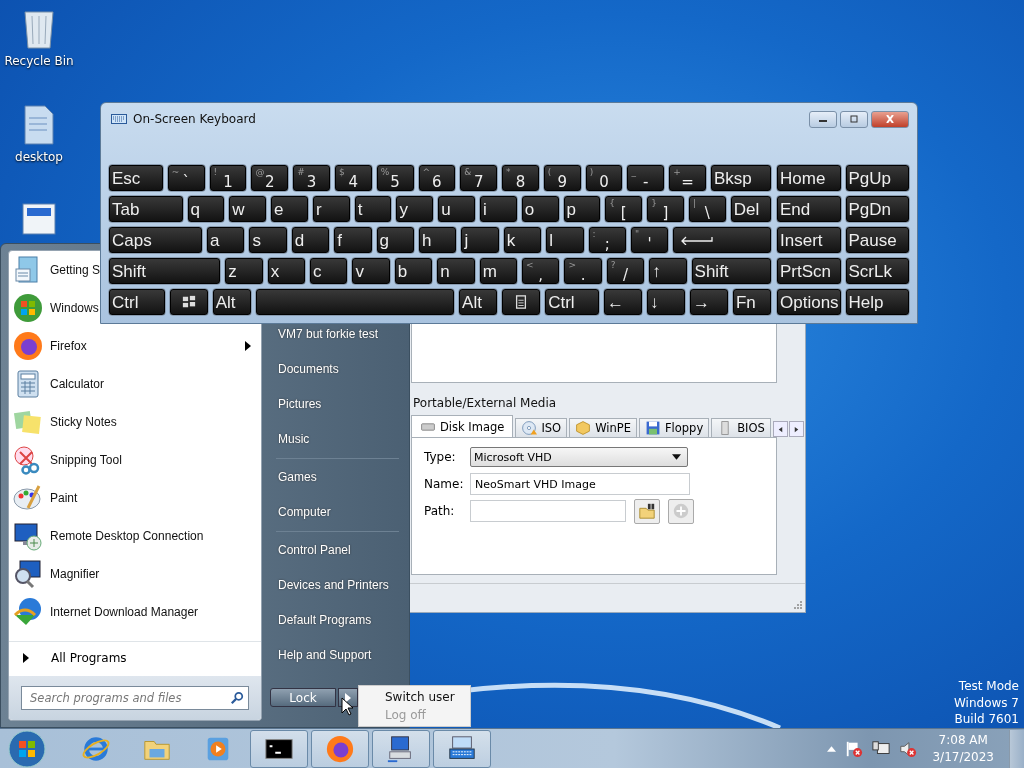 Image resolution: width=1024 pixels, height=768 pixels. I want to click on test-mode-text: Windows 7, so click(986, 702).